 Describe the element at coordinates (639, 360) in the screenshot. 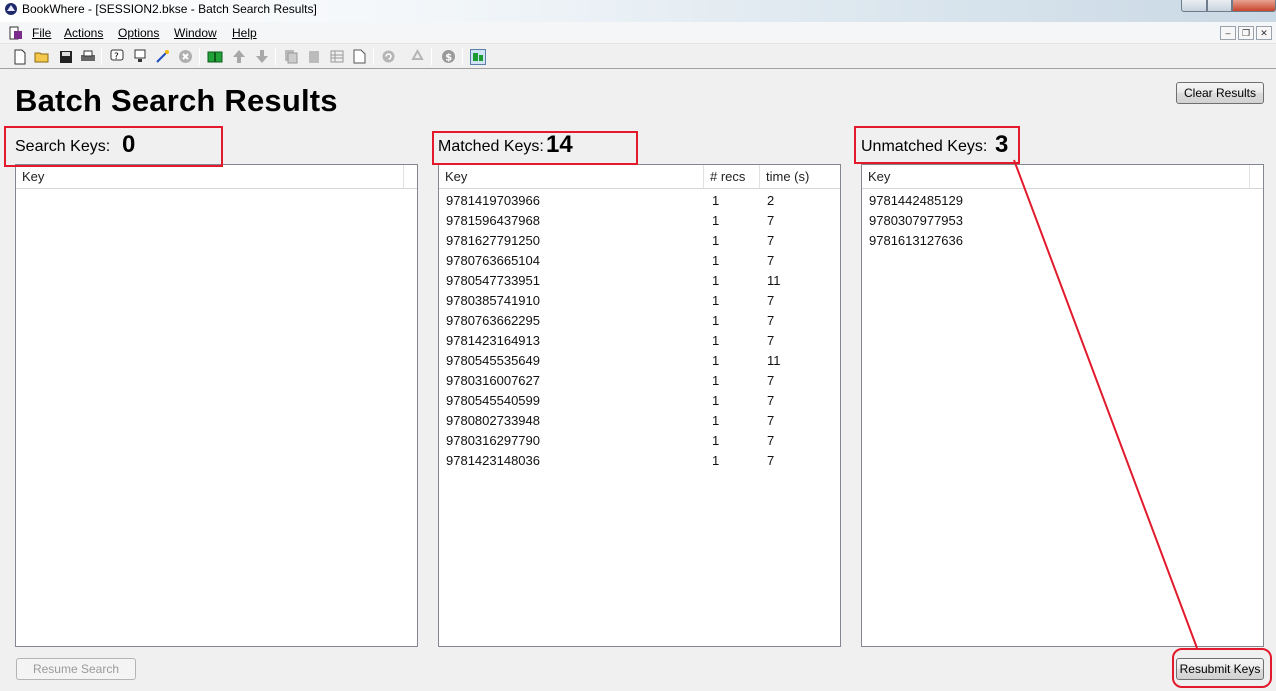

I see `list-item: 9780545535649 1 11` at that location.